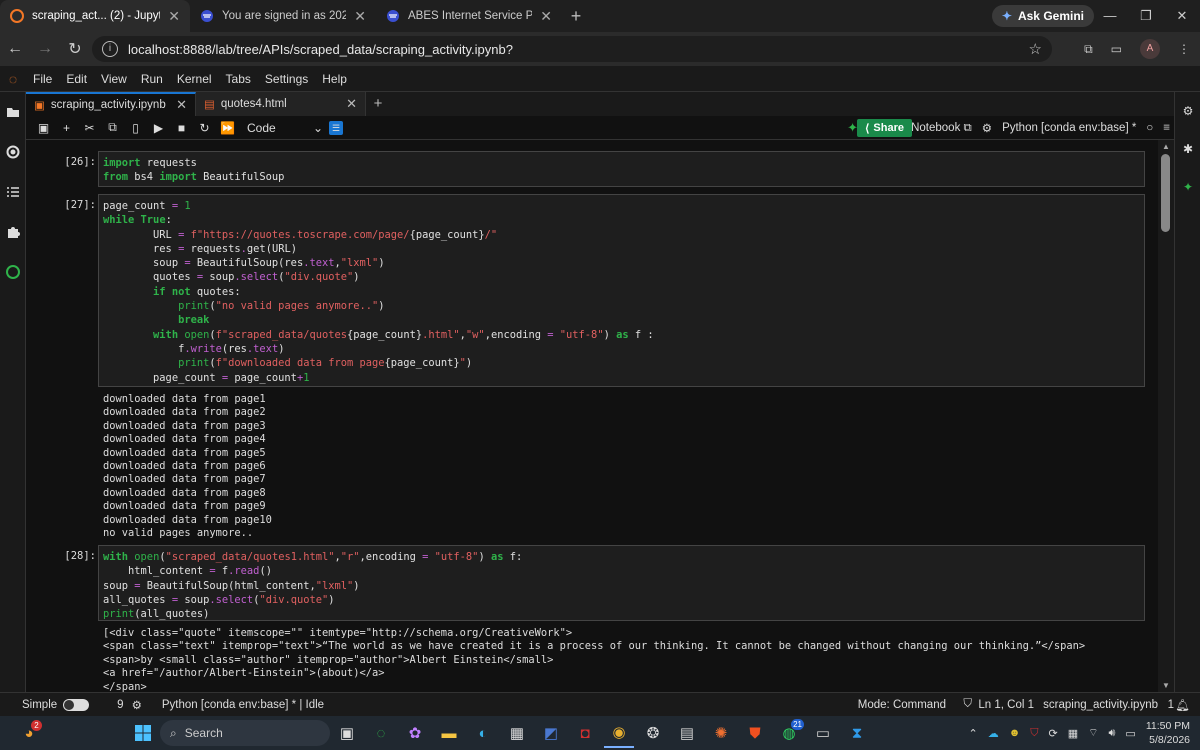 This screenshot has height=750, width=1200. Describe the element at coordinates (1015, 733) in the screenshot. I see `tray-app-icon: ☻` at that location.